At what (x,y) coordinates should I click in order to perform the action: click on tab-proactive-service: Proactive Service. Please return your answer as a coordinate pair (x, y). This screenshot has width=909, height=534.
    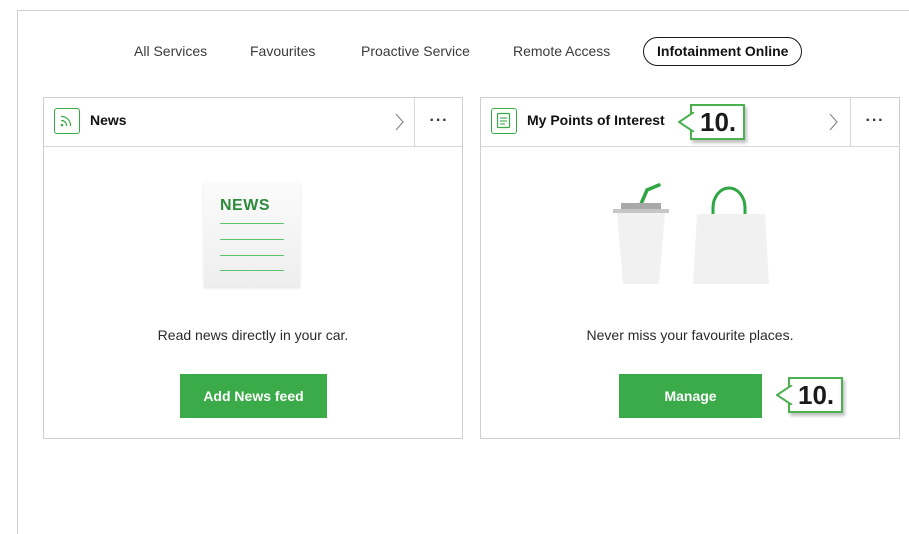
    Looking at the image, I should click on (415, 51).